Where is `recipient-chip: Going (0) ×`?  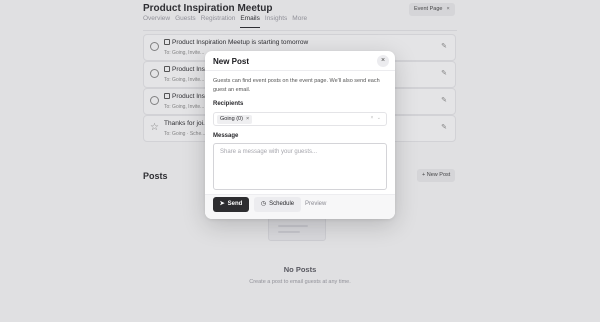 recipient-chip: Going (0) × is located at coordinates (235, 119).